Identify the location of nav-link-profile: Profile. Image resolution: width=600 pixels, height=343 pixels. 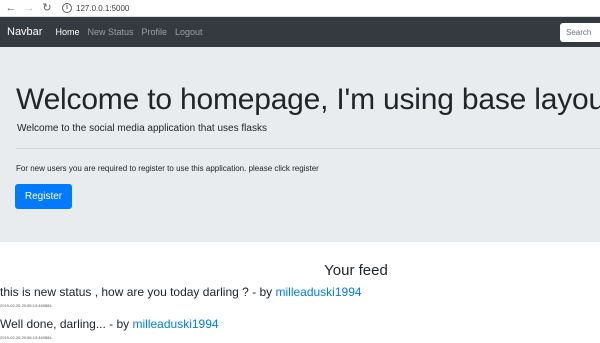
(155, 32).